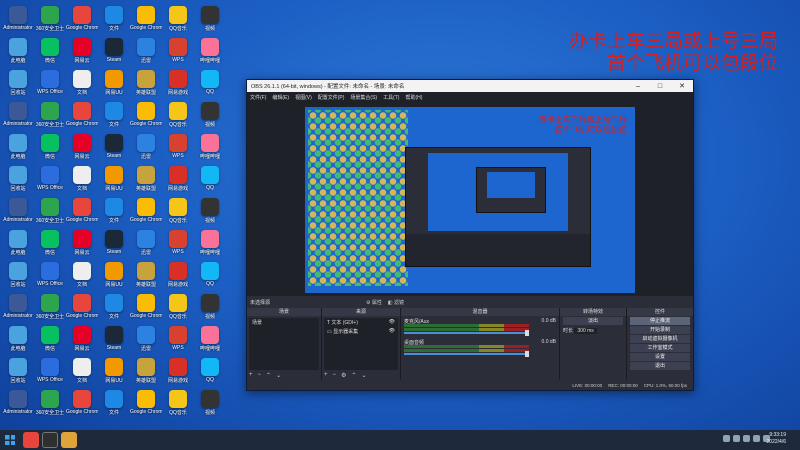 This screenshot has width=800, height=450. What do you see at coordinates (746, 438) in the screenshot?
I see `tray-icon` at bounding box center [746, 438].